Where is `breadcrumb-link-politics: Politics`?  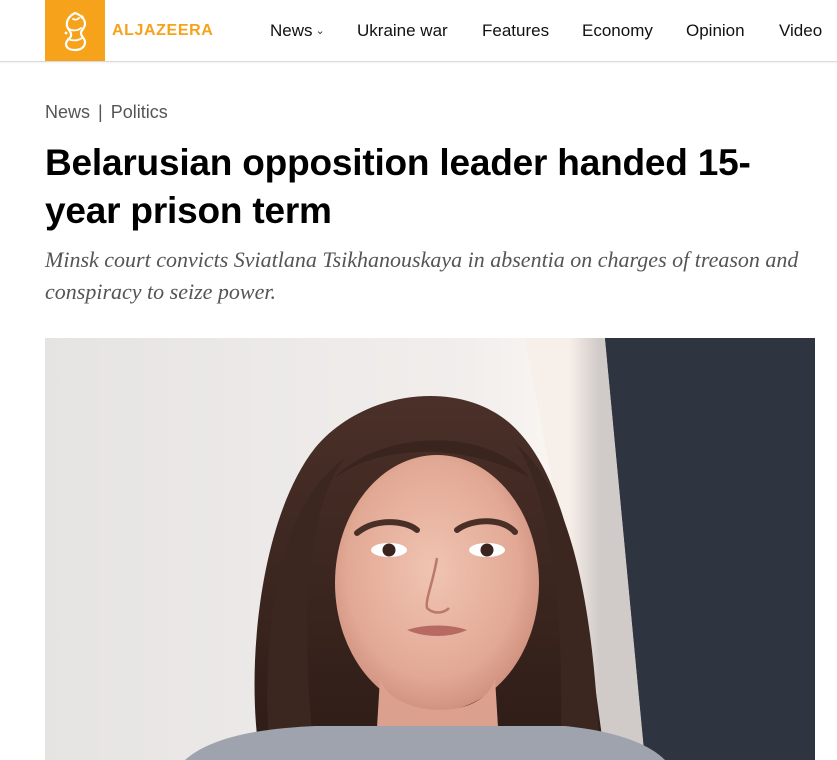
breadcrumb-link-politics: Politics is located at coordinates (139, 112).